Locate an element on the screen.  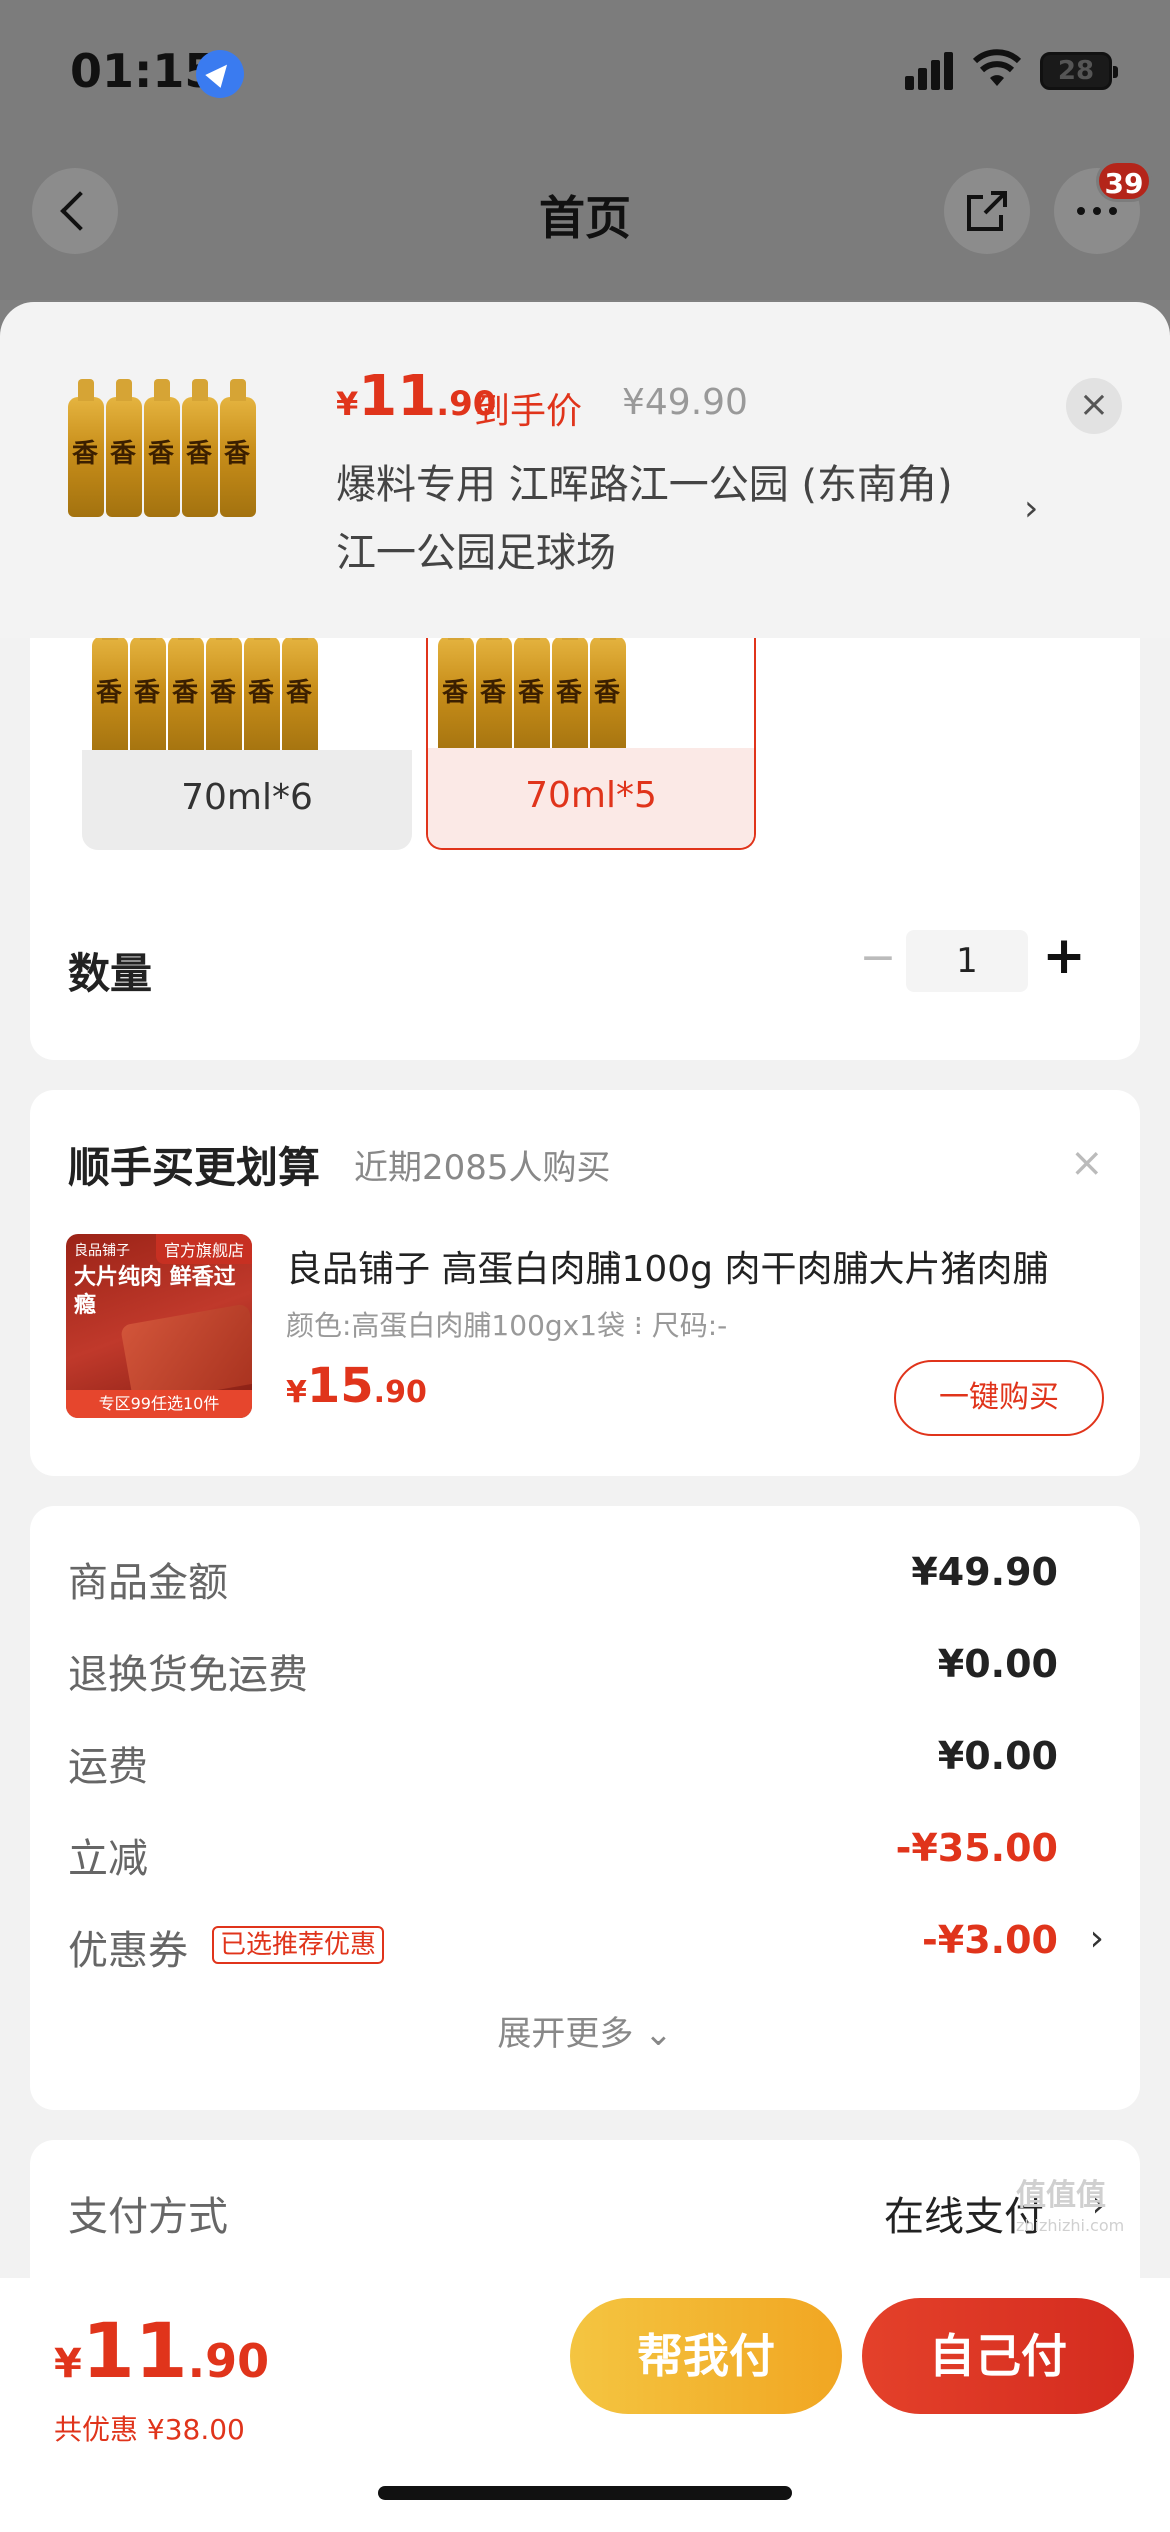
address-chevron-icon: › is located at coordinates (1031, 508).